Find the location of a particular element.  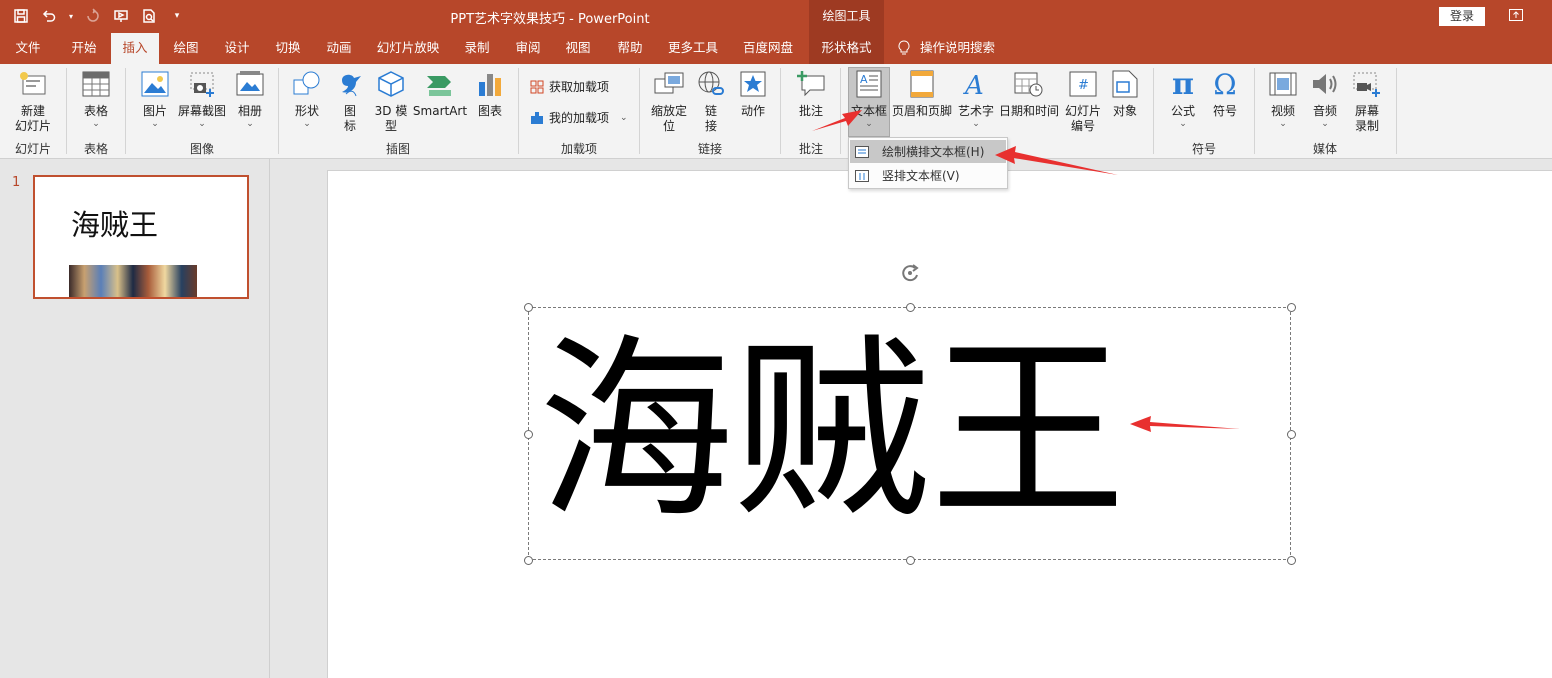

comment-button: 批注 is located at coordinates (811, 93).